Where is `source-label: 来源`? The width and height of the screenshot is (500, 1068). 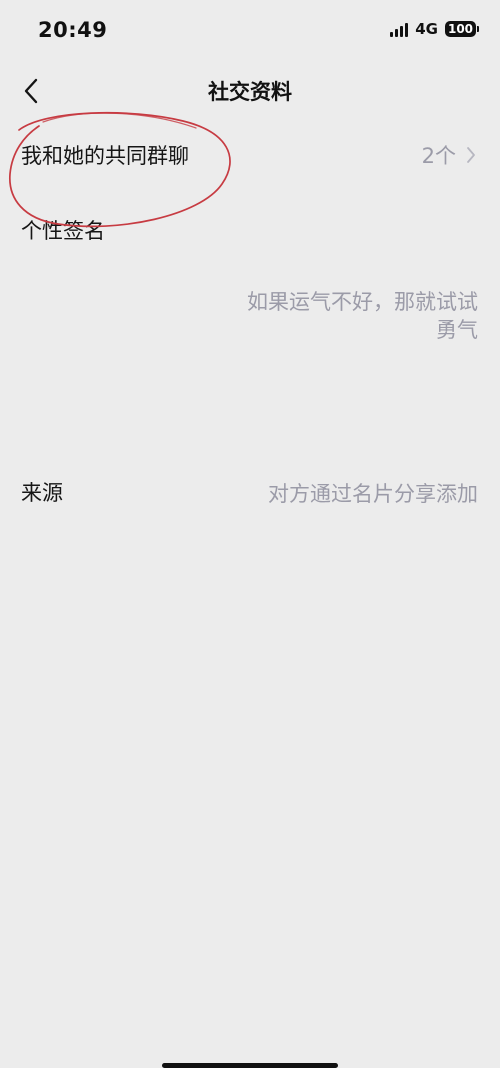 source-label: 来源 is located at coordinates (42, 493).